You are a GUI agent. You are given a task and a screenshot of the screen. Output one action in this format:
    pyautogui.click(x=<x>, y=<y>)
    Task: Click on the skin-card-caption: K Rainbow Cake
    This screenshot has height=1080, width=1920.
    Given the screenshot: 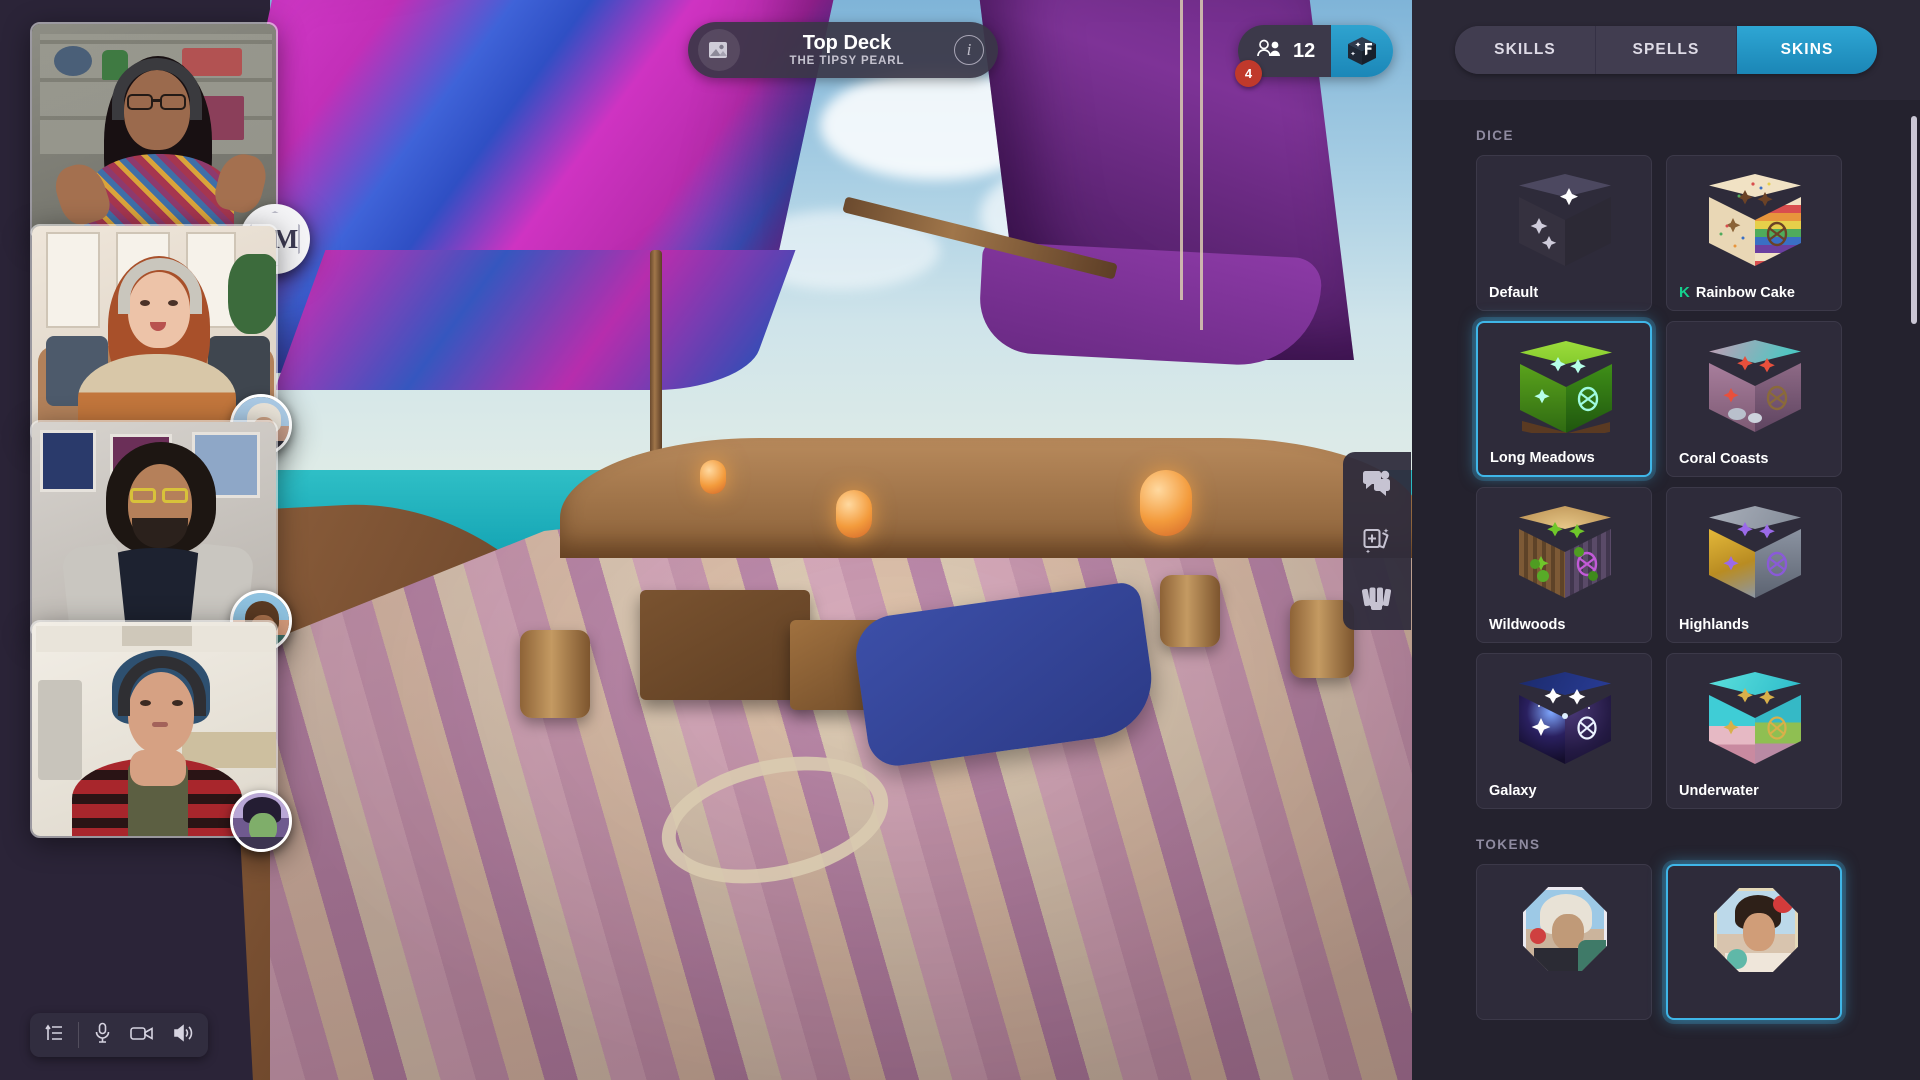 What is the action you would take?
    pyautogui.click(x=1756, y=292)
    